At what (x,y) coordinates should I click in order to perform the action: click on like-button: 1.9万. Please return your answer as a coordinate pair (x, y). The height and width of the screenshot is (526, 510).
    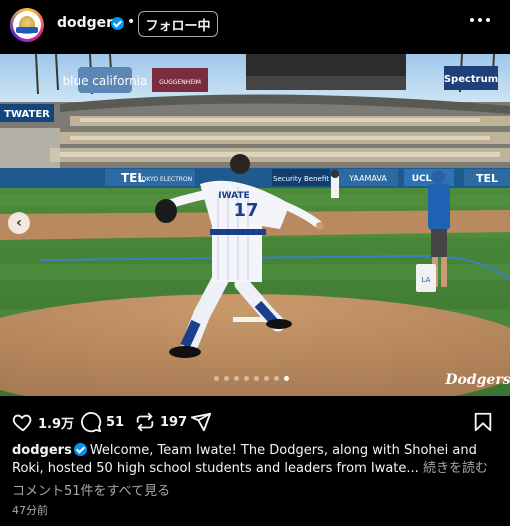
    Looking at the image, I should click on (43, 422).